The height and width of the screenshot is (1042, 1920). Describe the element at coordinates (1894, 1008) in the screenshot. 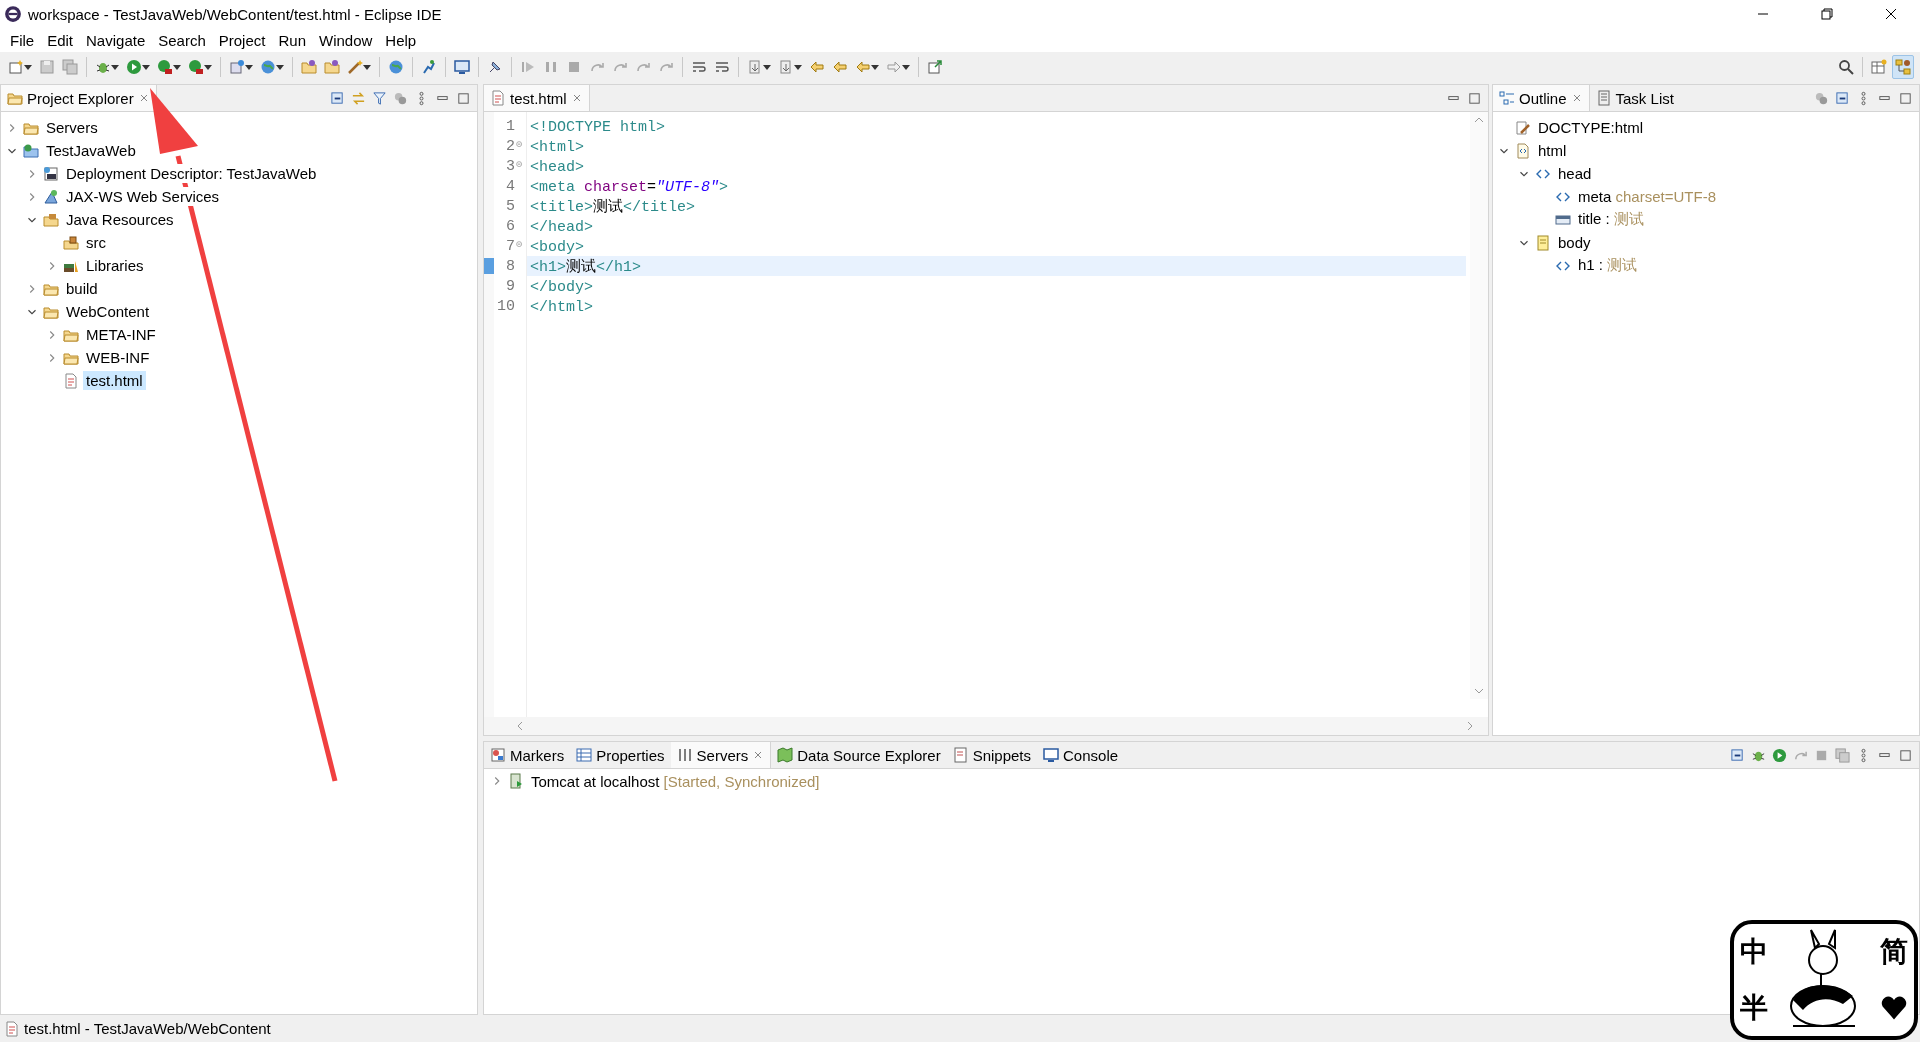

I see `heart-icon` at that location.